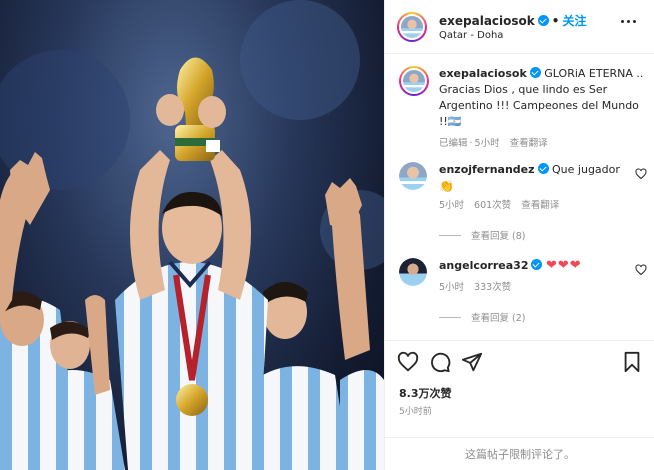  What do you see at coordinates (425, 393) in the screenshot?
I see `like-count: 8.3万次赞` at bounding box center [425, 393].